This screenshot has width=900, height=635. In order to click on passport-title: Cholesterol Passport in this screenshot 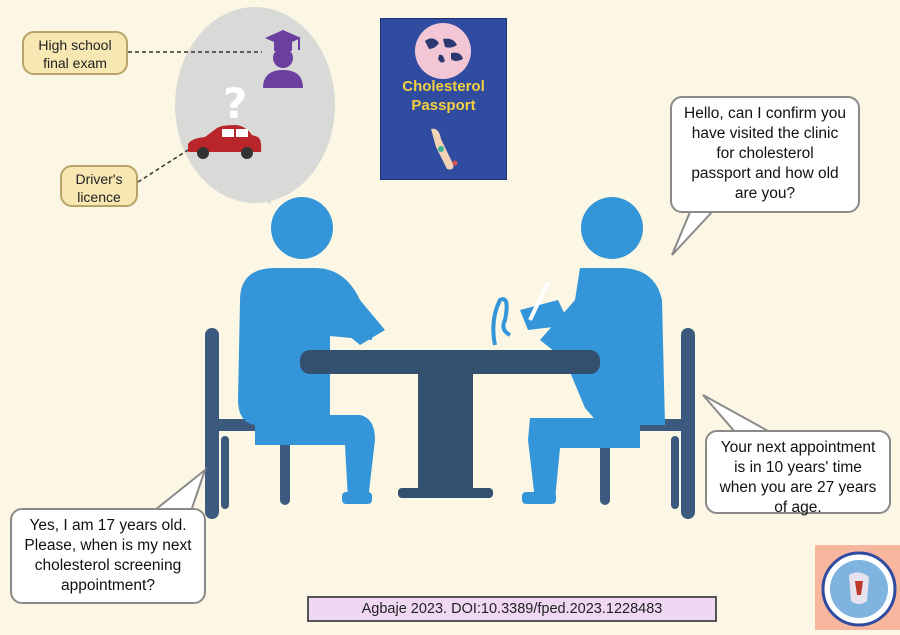, I will do `click(443, 96)`.